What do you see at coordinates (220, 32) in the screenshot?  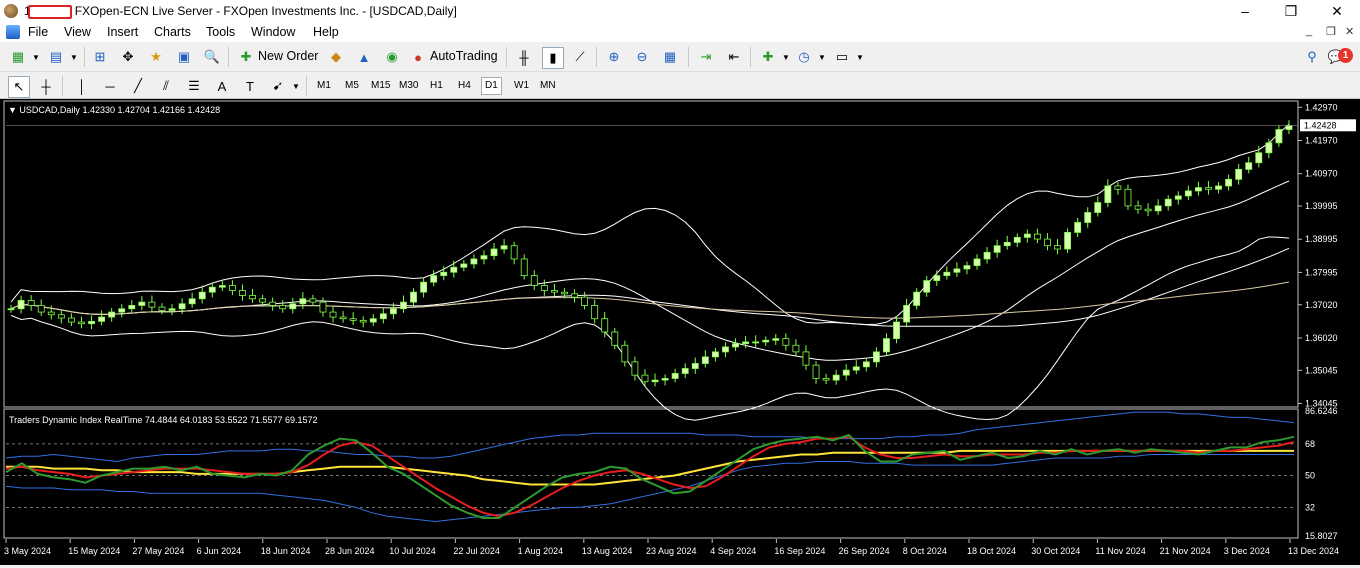 I see `menu-tools: Tools` at bounding box center [220, 32].